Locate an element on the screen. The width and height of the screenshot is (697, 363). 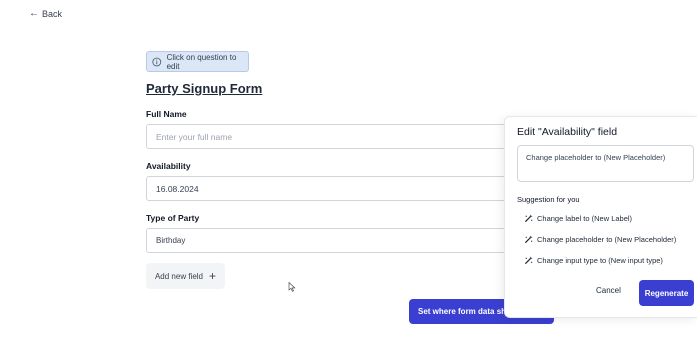
form-title: Party Signup Form is located at coordinates (204, 88).